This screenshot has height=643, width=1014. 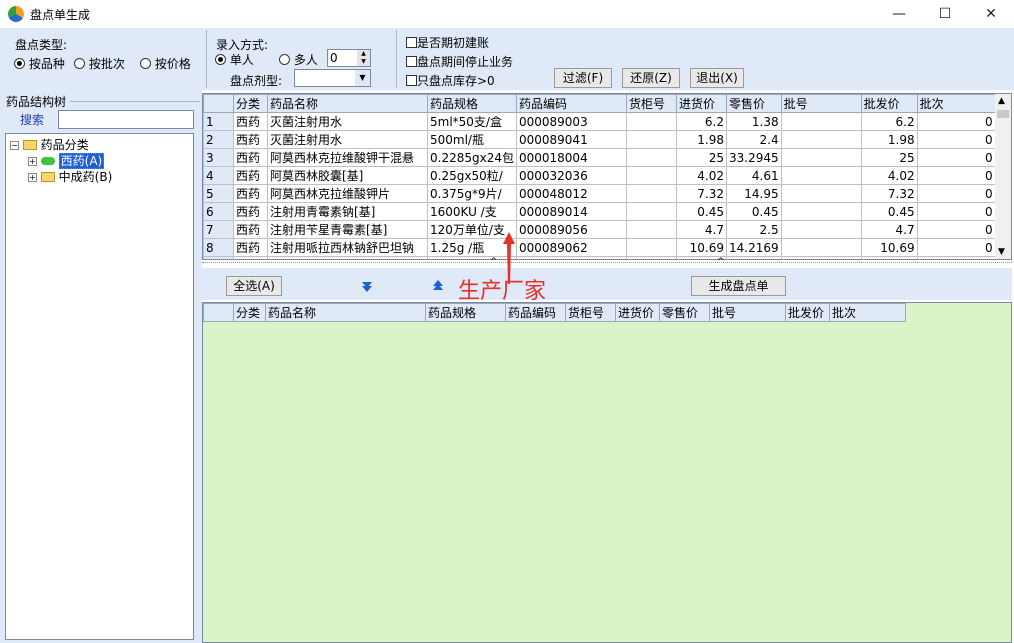 What do you see at coordinates (571, 103) in the screenshot?
I see `column-header: 药品编码` at bounding box center [571, 103].